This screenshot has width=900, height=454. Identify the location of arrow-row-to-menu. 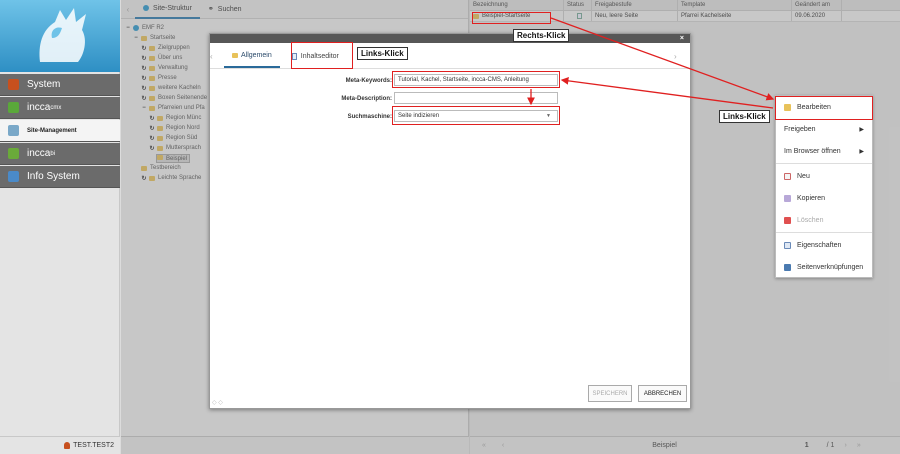
(662, 59).